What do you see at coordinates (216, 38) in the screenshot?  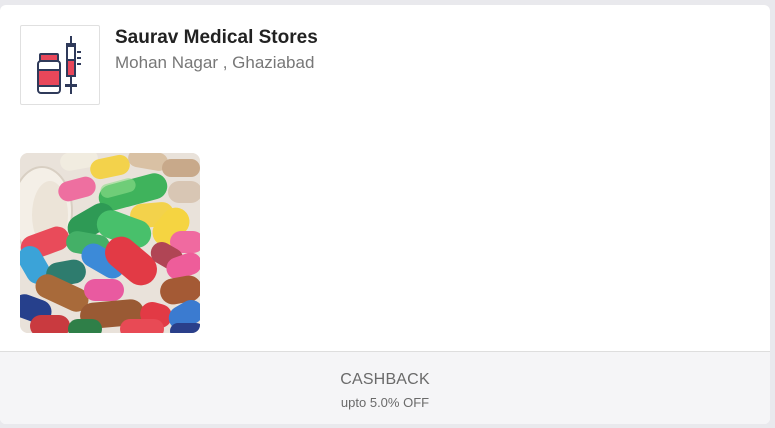 I see `store-name: Saurav Medical Stores` at bounding box center [216, 38].